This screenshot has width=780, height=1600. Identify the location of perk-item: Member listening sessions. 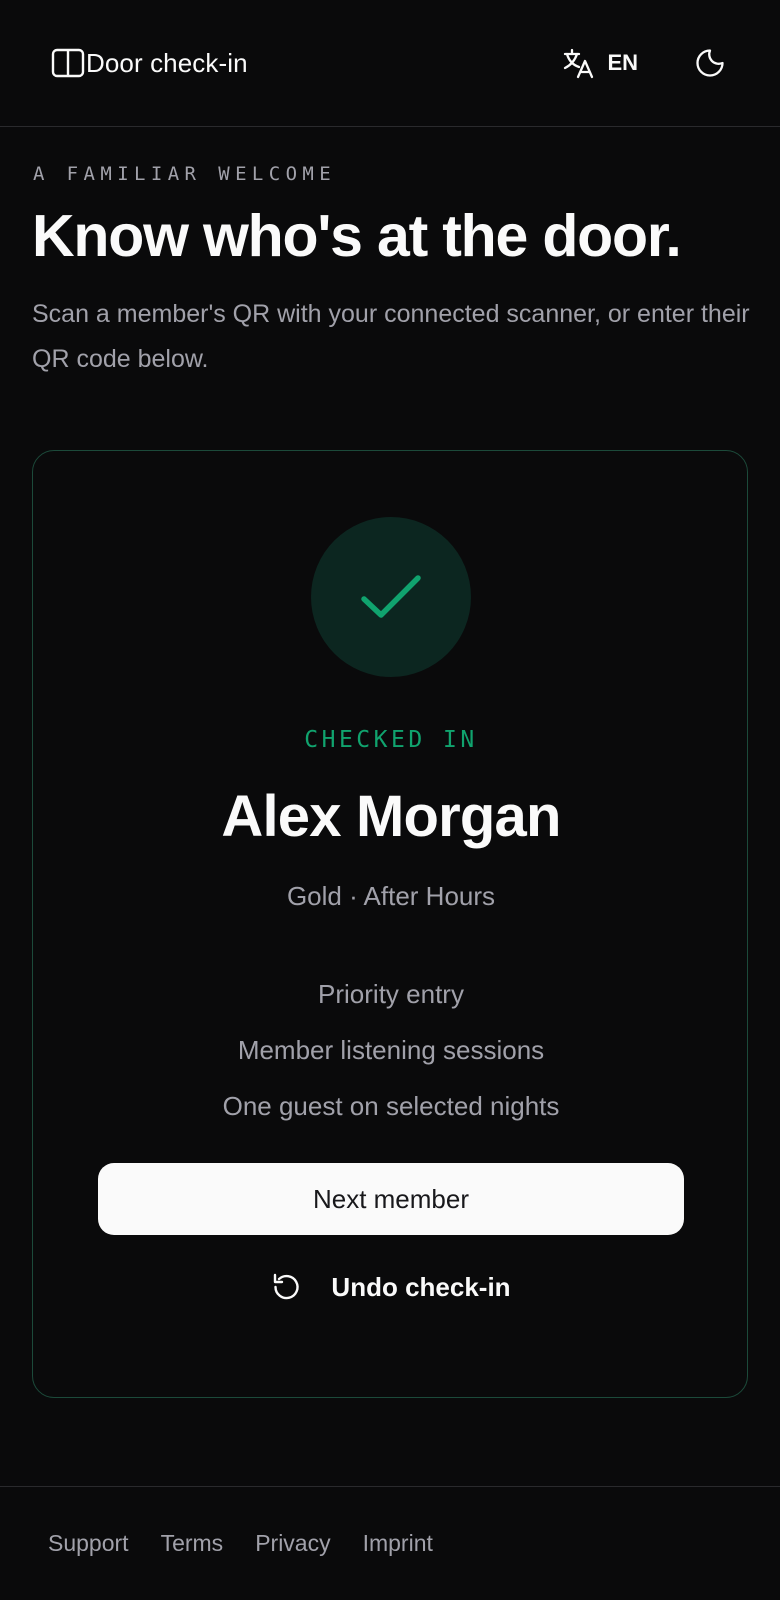
(391, 1050).